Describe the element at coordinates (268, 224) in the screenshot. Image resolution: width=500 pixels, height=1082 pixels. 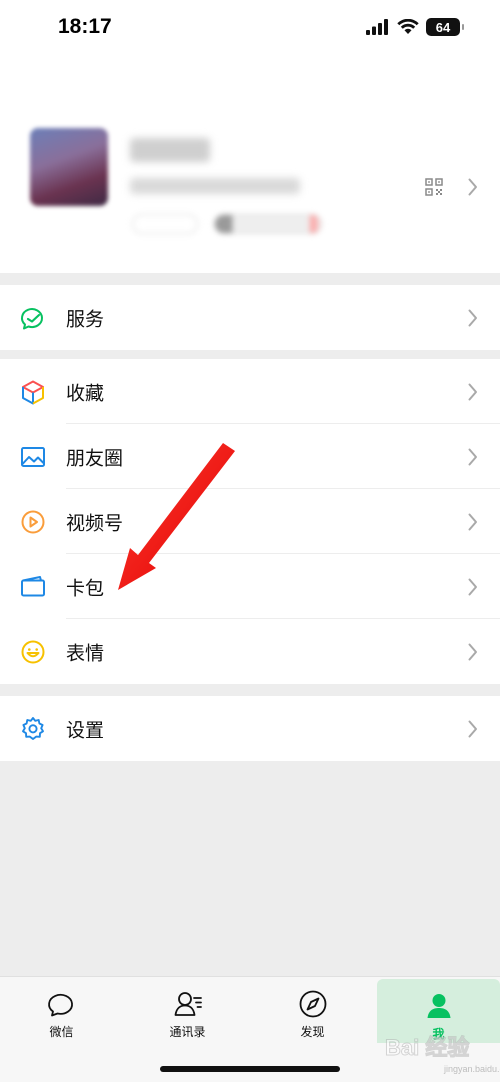
I see `blurred-friends-status` at that location.